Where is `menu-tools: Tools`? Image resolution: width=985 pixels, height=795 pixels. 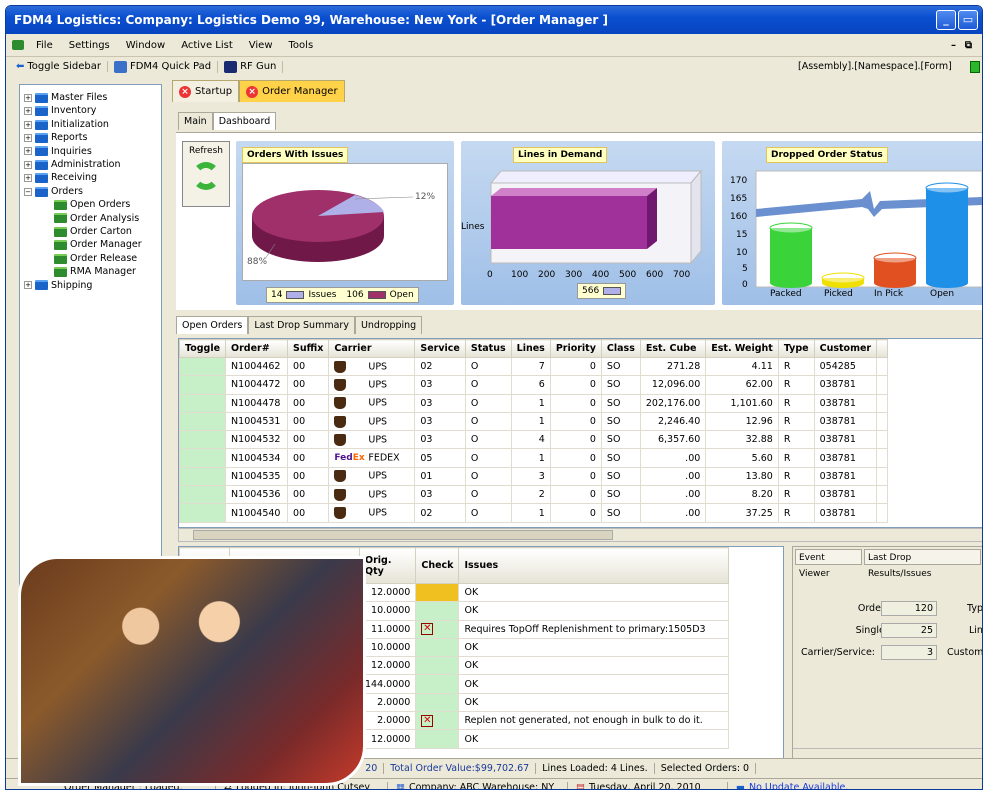 menu-tools: Tools is located at coordinates (301, 45).